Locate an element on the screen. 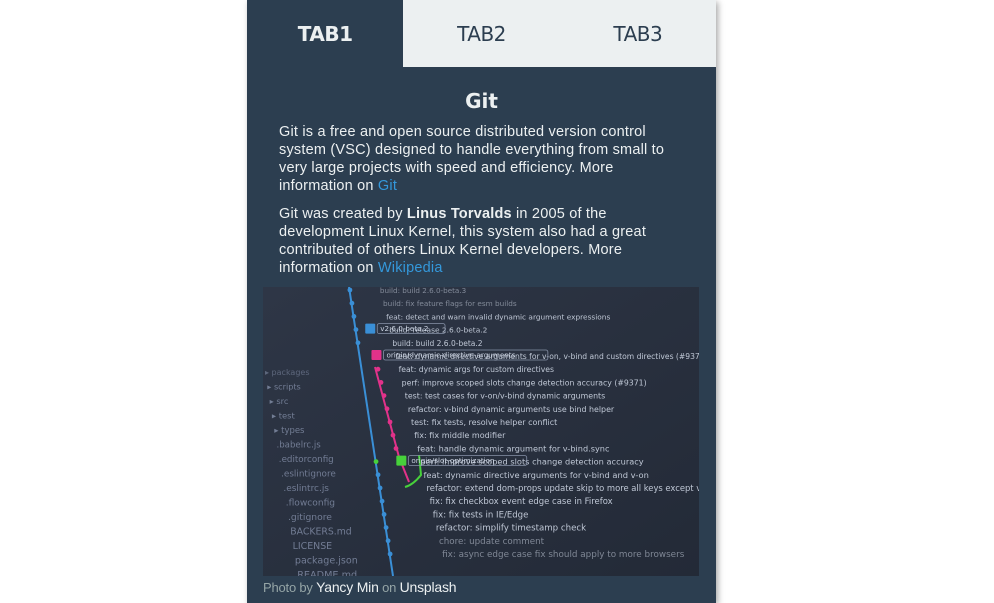 This screenshot has width=994, height=603. tag-dynamic-directive-label: origin/dynamic-directive-arguments is located at coordinates (450, 355).